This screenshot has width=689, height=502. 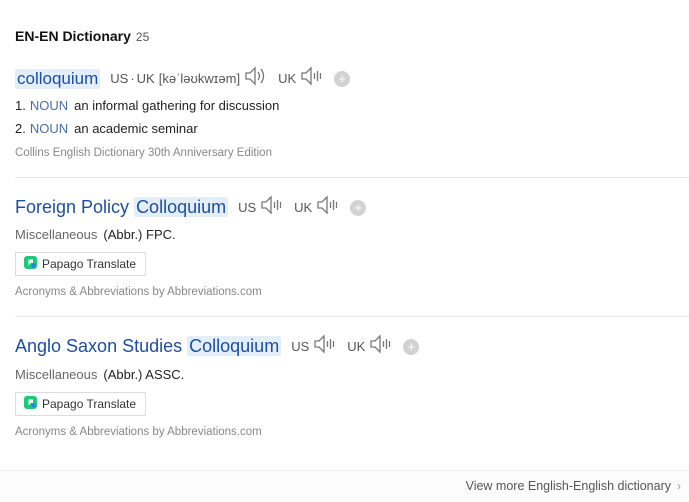 What do you see at coordinates (72, 207) in the screenshot?
I see `title-prefix: Foreign Policy` at bounding box center [72, 207].